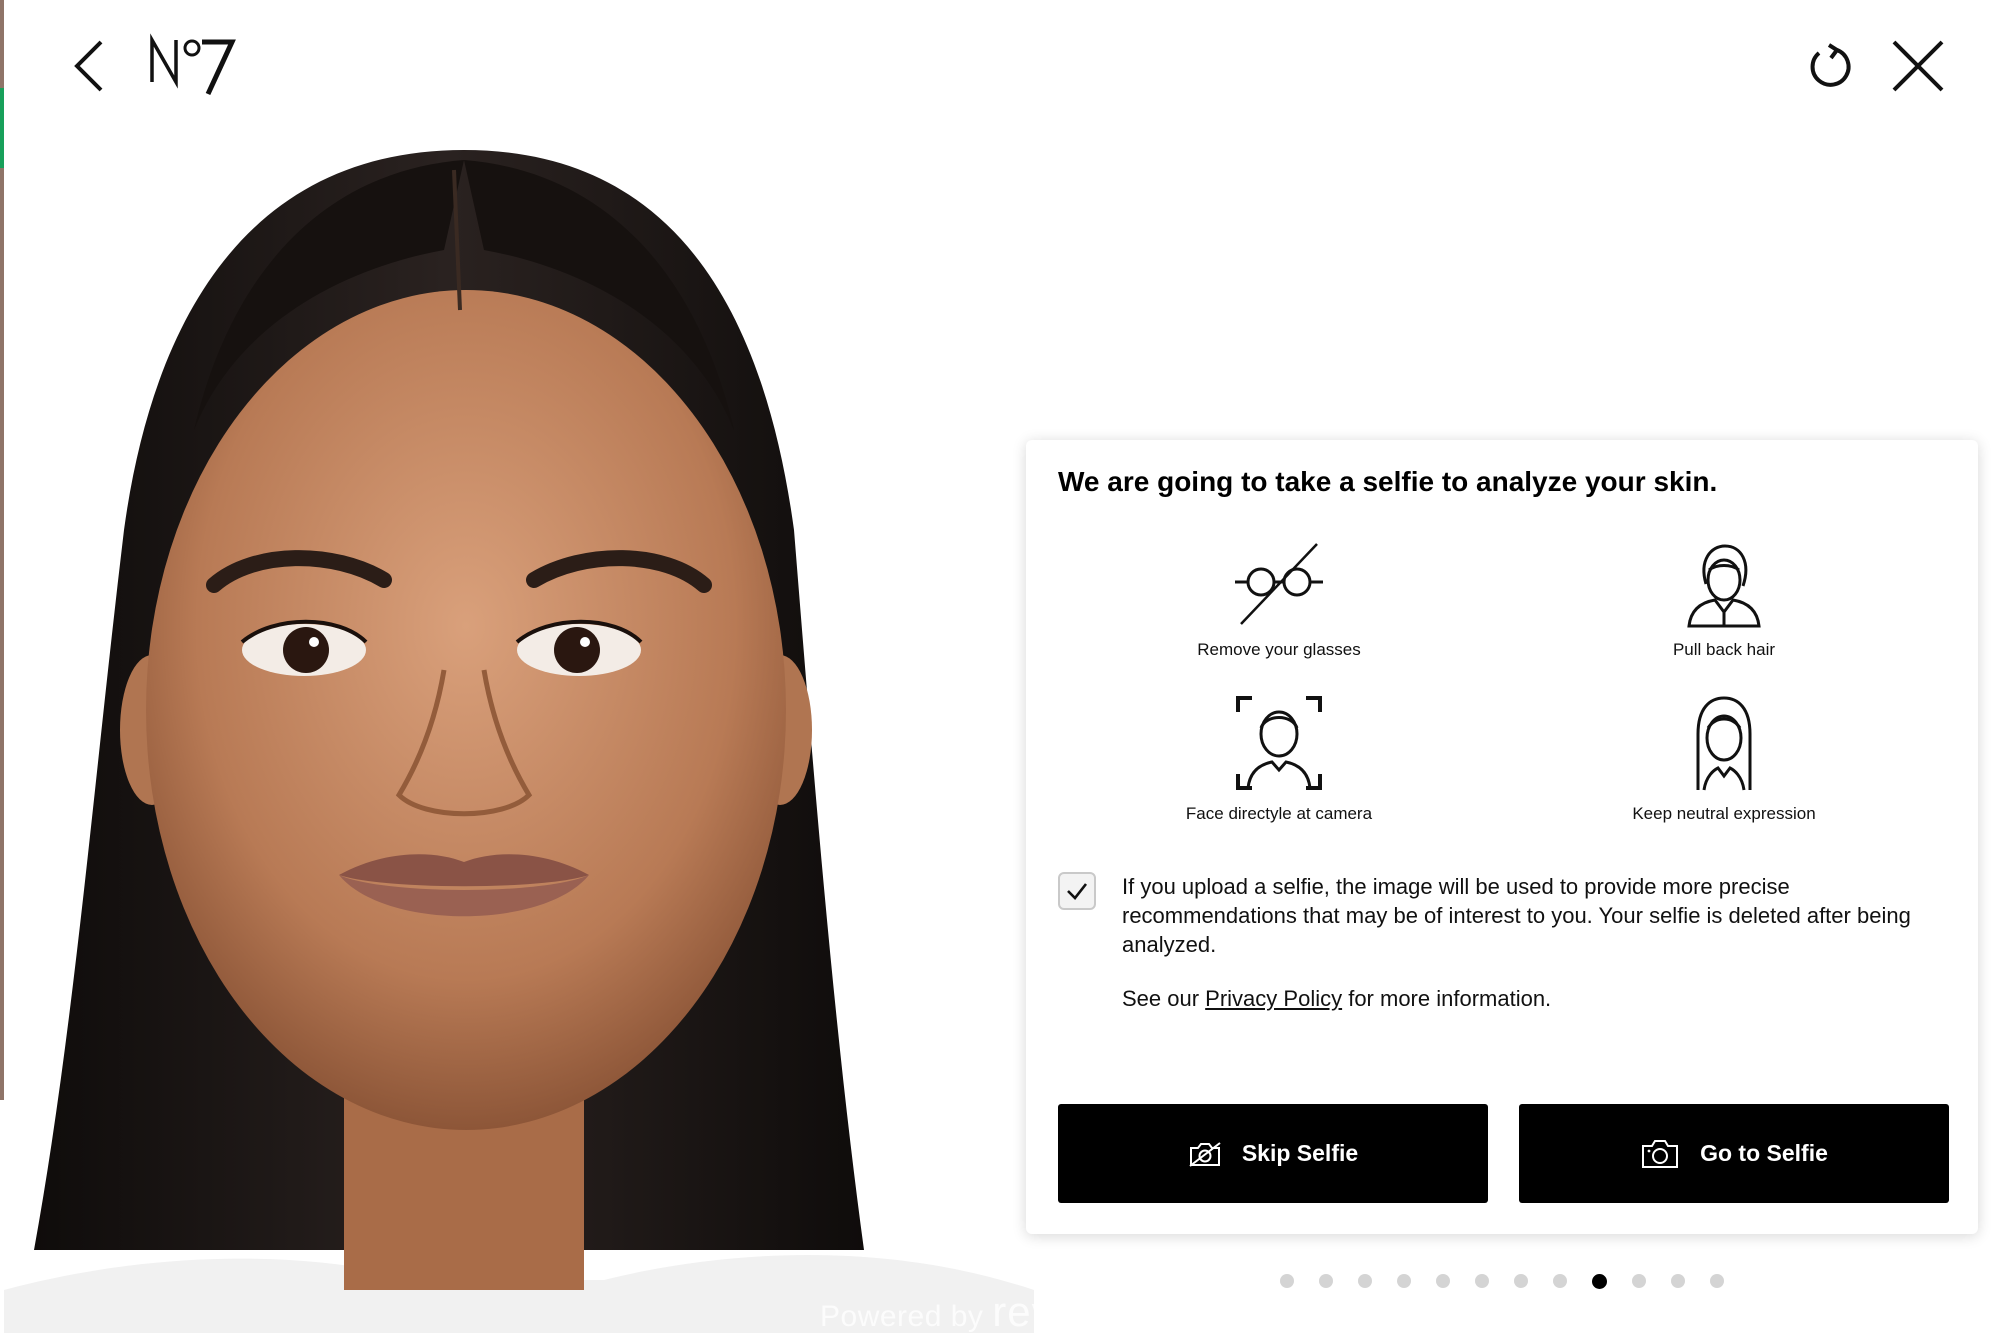  What do you see at coordinates (1502, 1281) in the screenshot?
I see `step-pagination` at bounding box center [1502, 1281].